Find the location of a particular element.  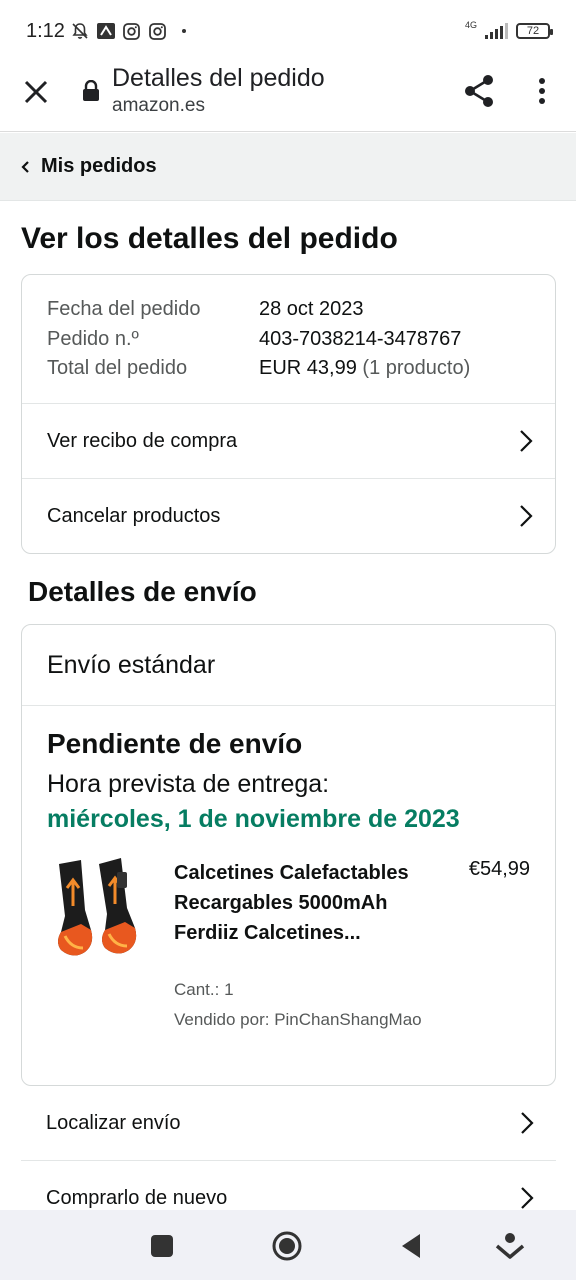

recent-apps-button is located at coordinates (162, 1246).